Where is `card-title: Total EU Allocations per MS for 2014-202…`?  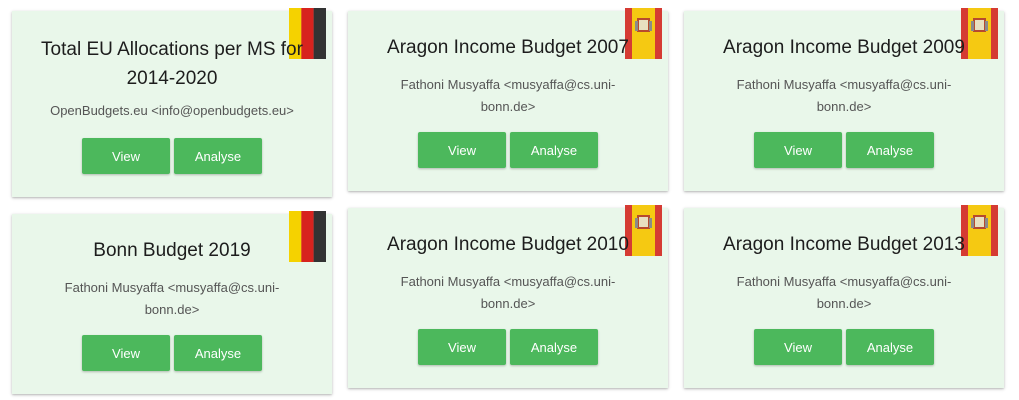 card-title: Total EU Allocations per MS for 2014-202… is located at coordinates (172, 64).